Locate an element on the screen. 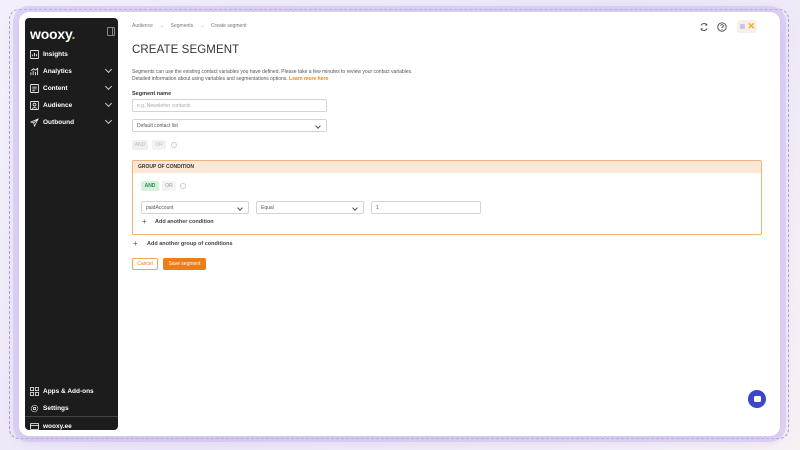 The image size is (800, 450). chat-icon is located at coordinates (757, 399).